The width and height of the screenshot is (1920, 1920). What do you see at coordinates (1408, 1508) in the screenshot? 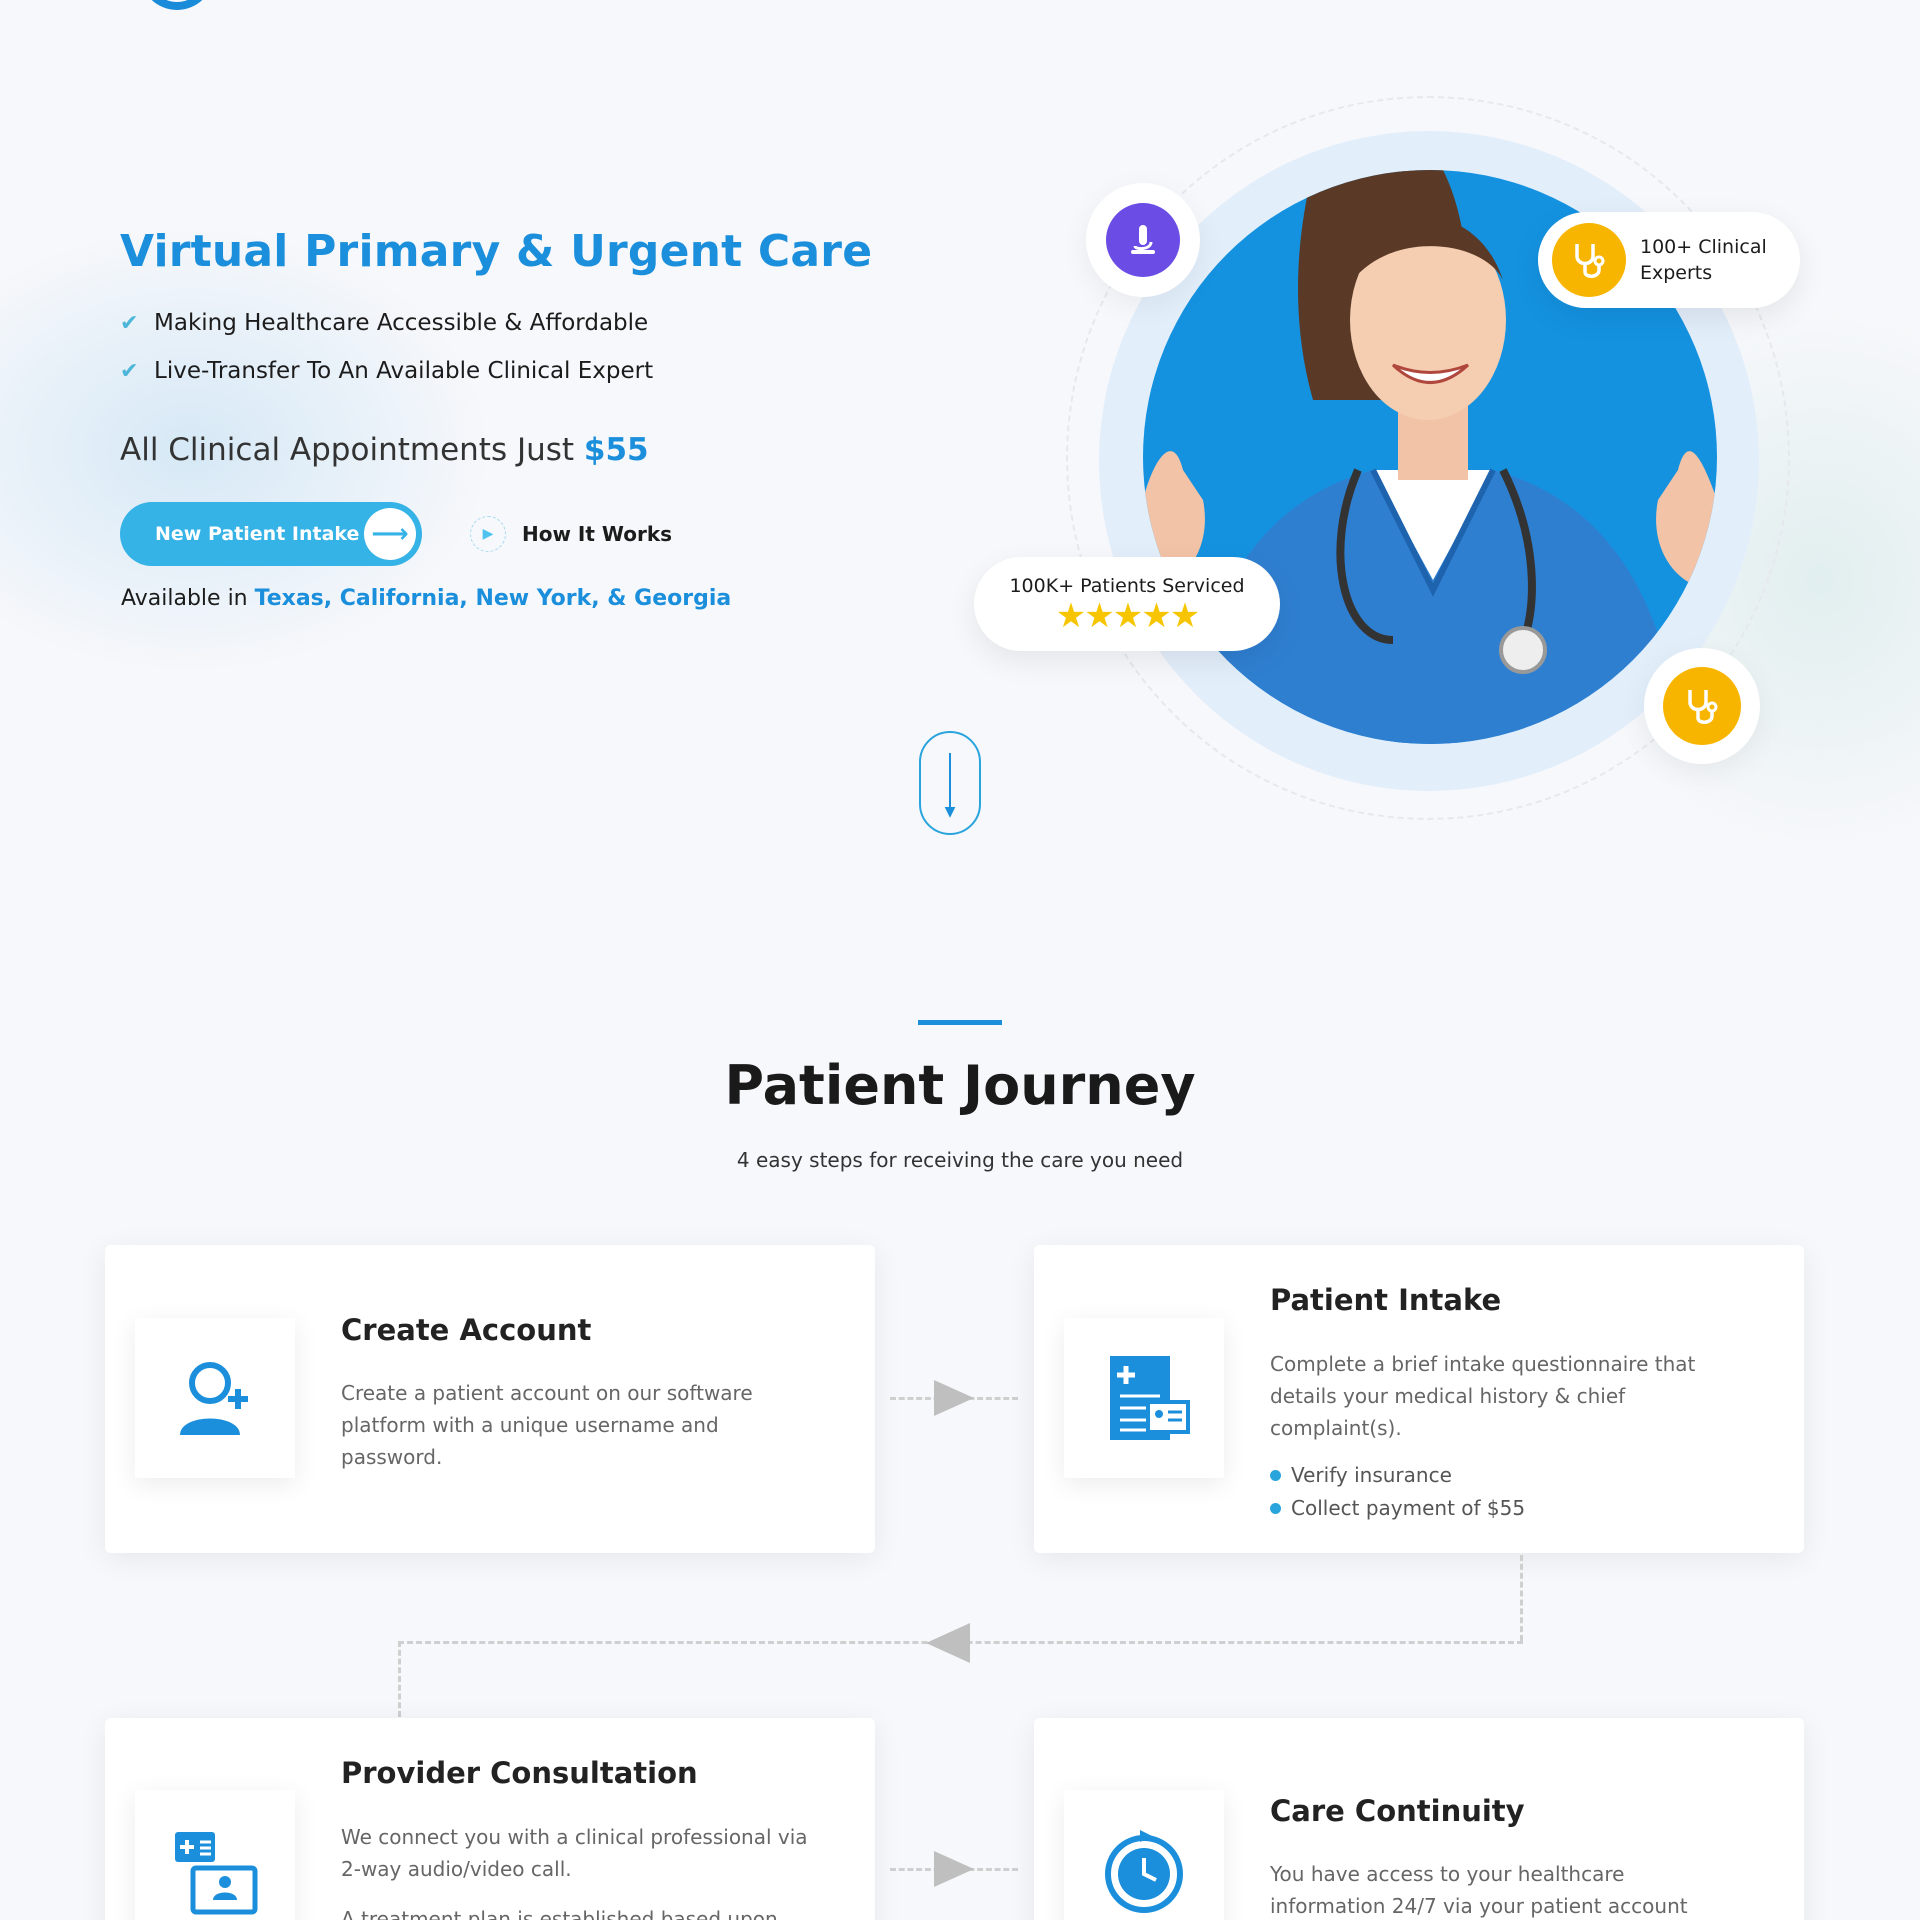
I see `bullet-label: Collect payment of $55` at bounding box center [1408, 1508].